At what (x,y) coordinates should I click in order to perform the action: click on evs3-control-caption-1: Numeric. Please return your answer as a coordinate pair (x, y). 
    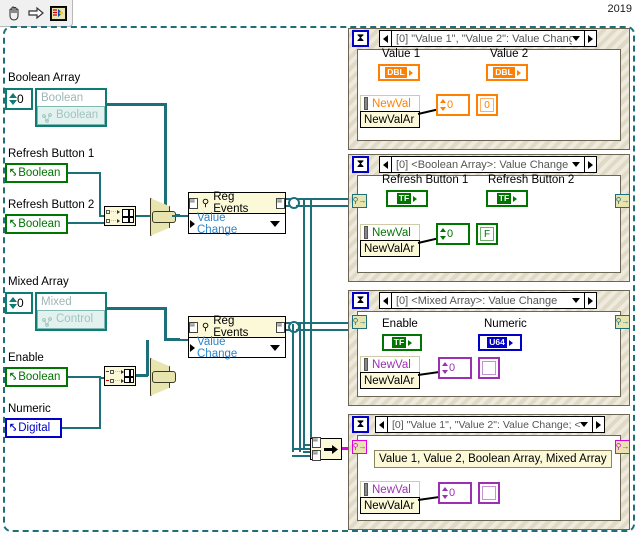
    Looking at the image, I should click on (505, 324).